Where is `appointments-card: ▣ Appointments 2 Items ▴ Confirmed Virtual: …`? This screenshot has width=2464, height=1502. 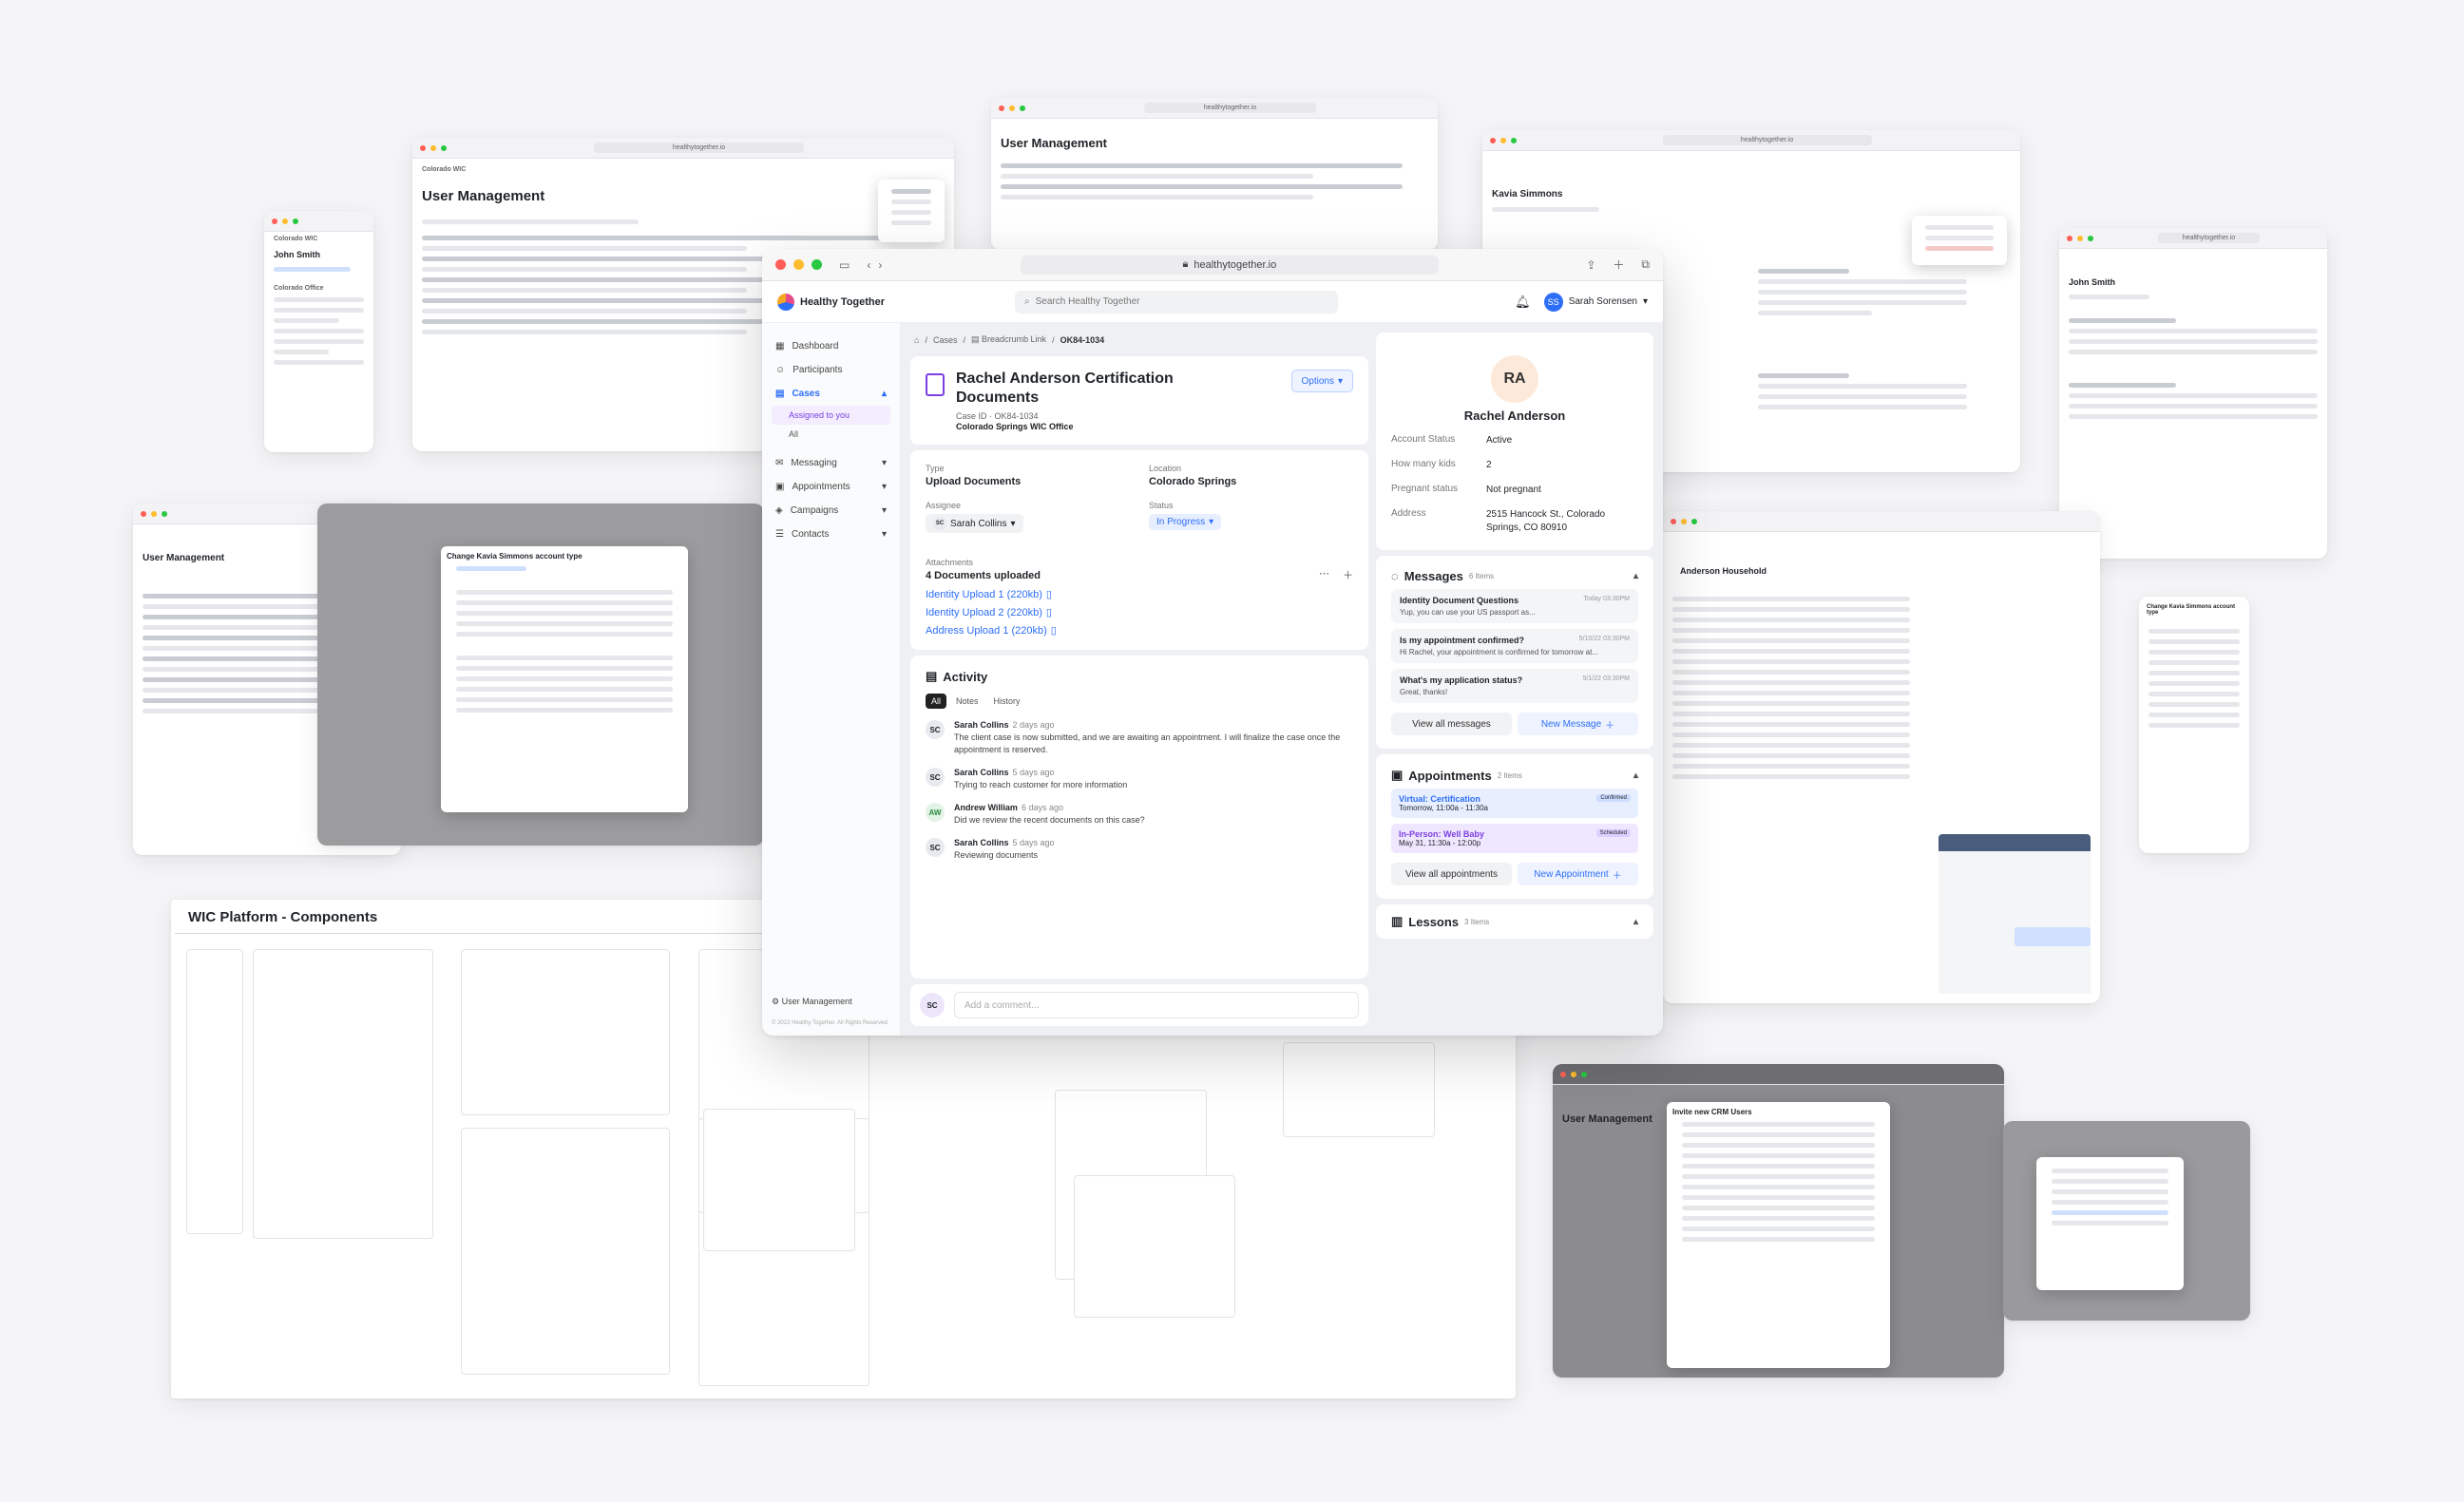
appointments-card: ▣ Appointments 2 Items ▴ Confirmed Virtual: … is located at coordinates (1514, 827).